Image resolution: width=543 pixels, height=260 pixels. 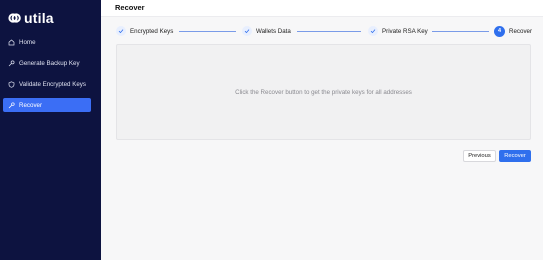 I want to click on step-wallets-data: Wallets Data, so click(x=266, y=31).